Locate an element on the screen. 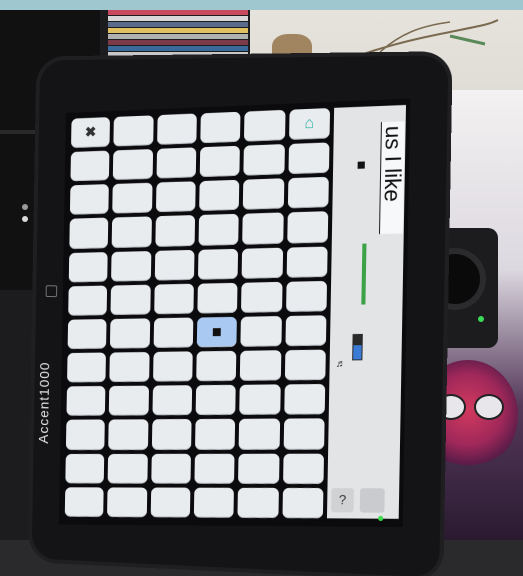  gear-icon is located at coordinates (372, 500).